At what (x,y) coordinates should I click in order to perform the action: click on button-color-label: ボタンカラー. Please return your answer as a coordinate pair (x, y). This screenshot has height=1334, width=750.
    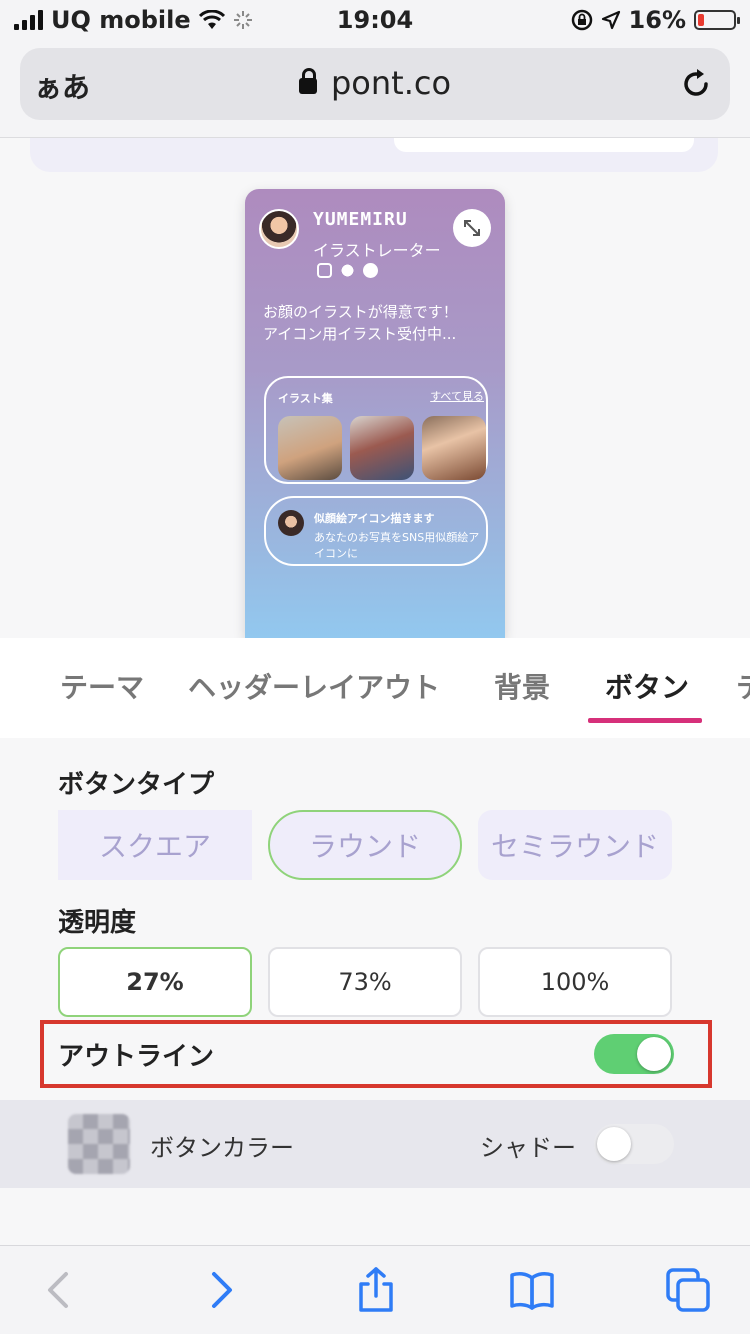
    Looking at the image, I should click on (222, 1148).